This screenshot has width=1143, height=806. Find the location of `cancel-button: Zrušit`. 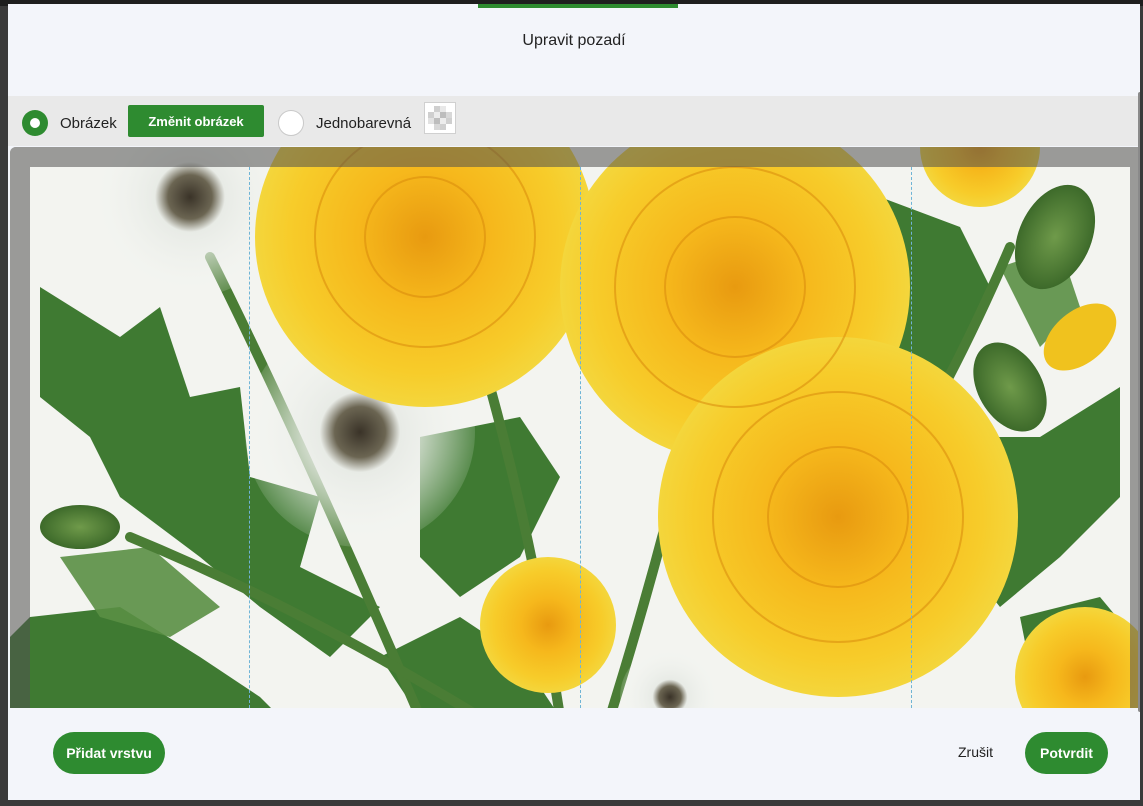

cancel-button: Zrušit is located at coordinates (975, 752).